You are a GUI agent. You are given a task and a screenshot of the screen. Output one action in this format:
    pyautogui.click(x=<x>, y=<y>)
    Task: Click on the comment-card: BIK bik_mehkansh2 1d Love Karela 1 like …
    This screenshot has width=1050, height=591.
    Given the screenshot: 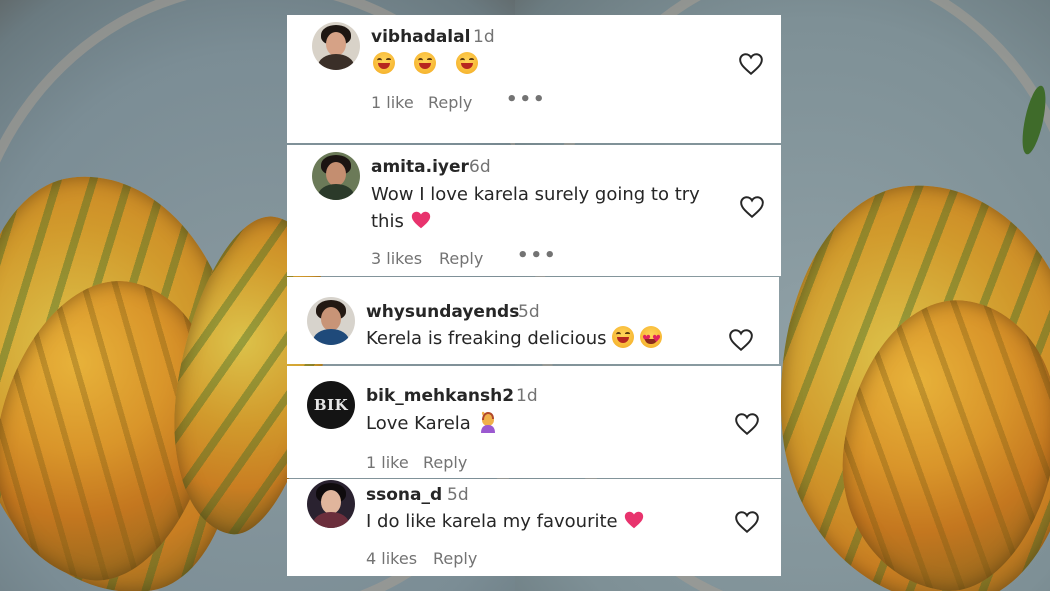 What is the action you would take?
    pyautogui.click(x=534, y=422)
    